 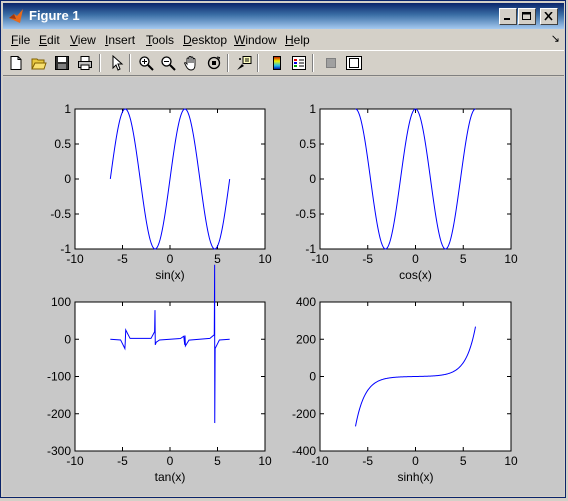 I want to click on new-figure-icon, so click(x=16, y=63).